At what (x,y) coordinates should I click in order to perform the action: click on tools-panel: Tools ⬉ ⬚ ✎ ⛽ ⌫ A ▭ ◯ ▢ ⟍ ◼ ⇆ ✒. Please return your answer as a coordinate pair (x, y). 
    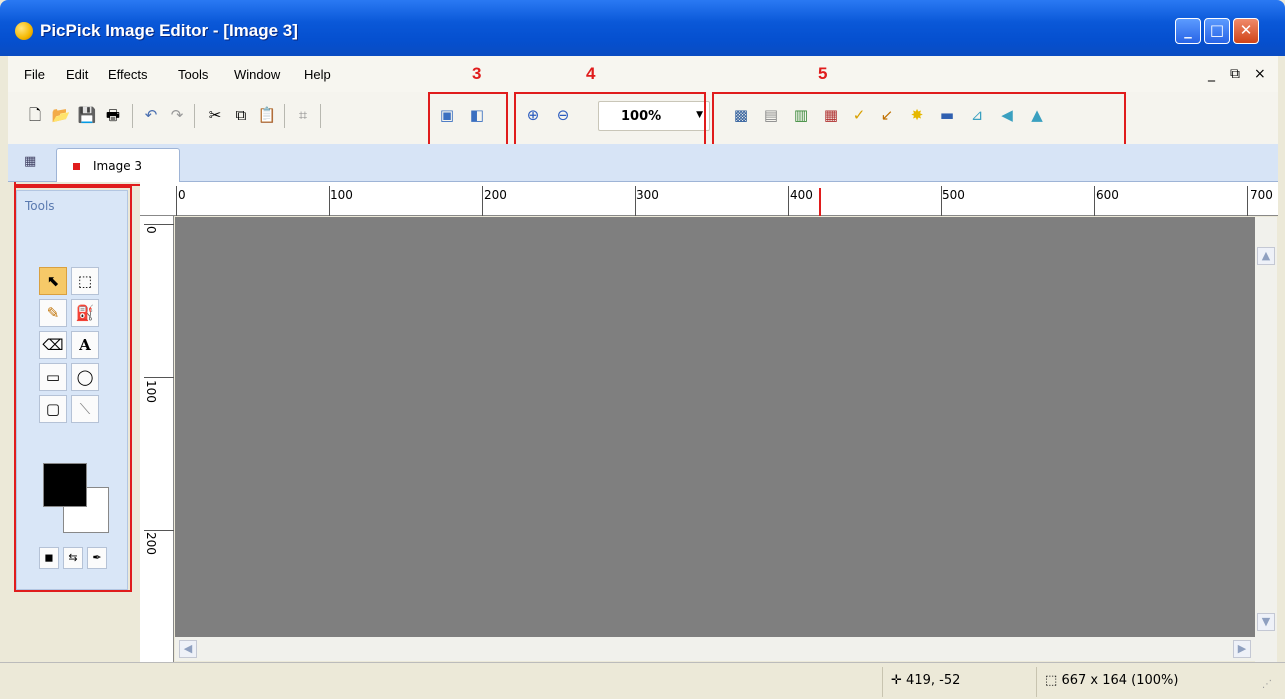
    Looking at the image, I should click on (72, 390).